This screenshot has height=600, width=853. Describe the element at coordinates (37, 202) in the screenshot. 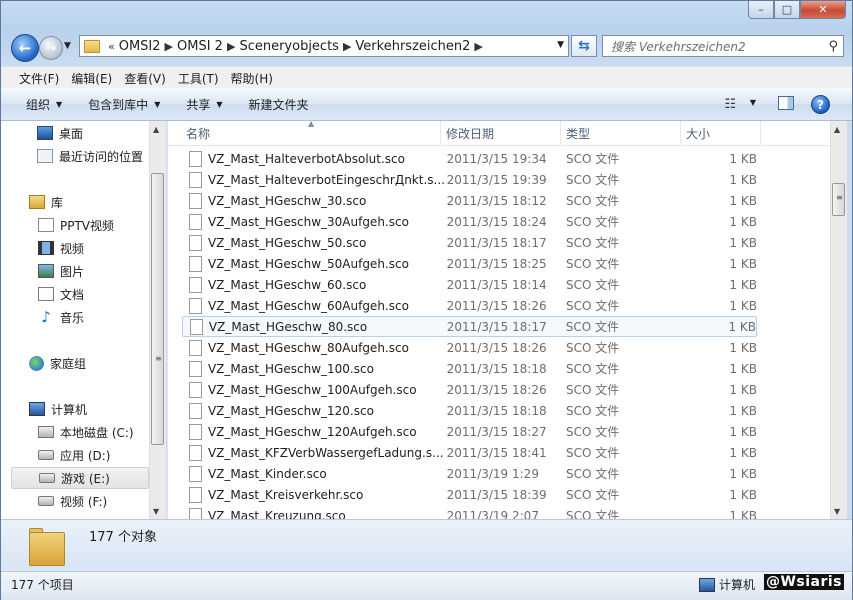

I see `libraries-icon` at that location.